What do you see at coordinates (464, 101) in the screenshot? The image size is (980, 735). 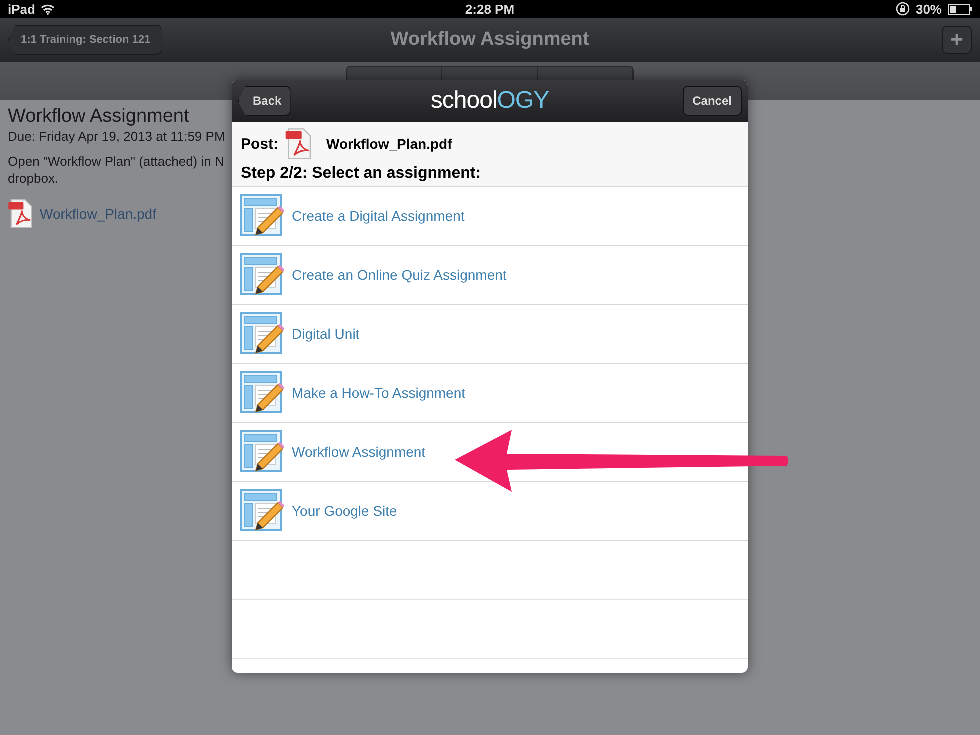 I see `logo-text: school` at bounding box center [464, 101].